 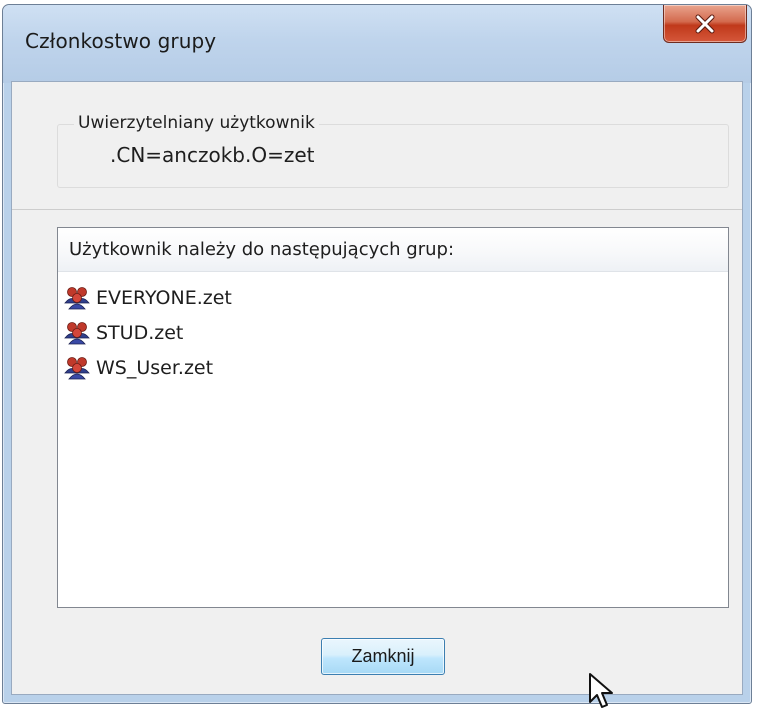 What do you see at coordinates (262, 249) in the screenshot?
I see `groups-list-header-label: Użytkownik należy do następujących grup:` at bounding box center [262, 249].